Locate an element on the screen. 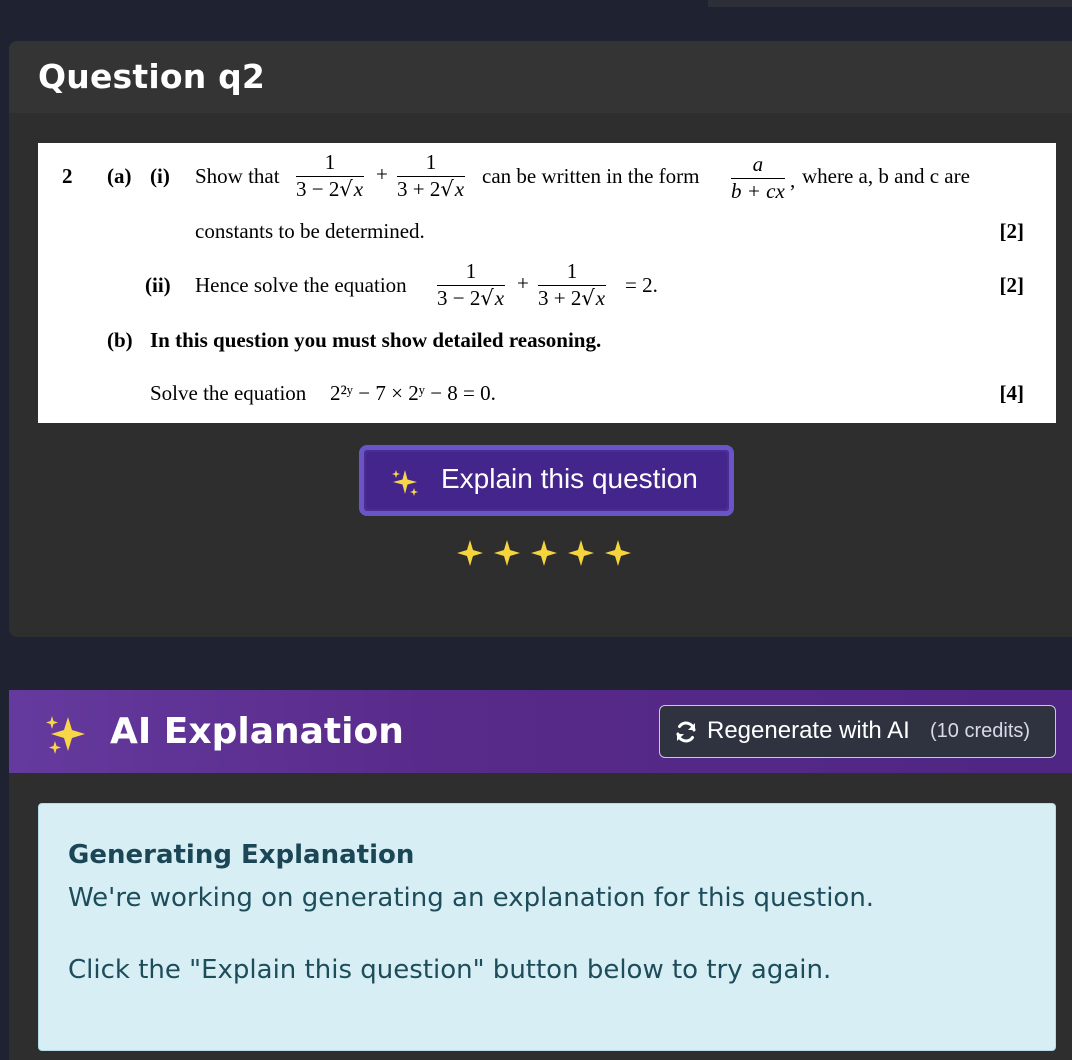 The width and height of the screenshot is (1072, 1060). sparkle-row is located at coordinates (547, 554).